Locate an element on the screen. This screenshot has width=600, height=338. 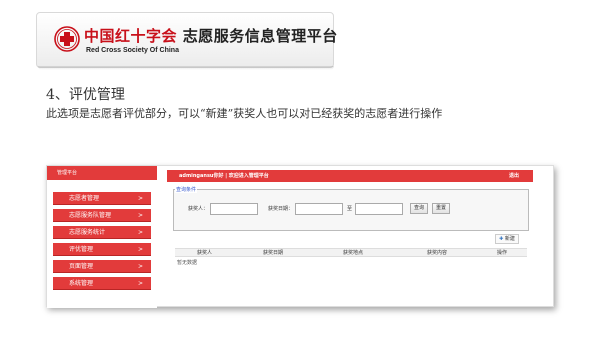
reset-button: 重置 is located at coordinates (441, 208).